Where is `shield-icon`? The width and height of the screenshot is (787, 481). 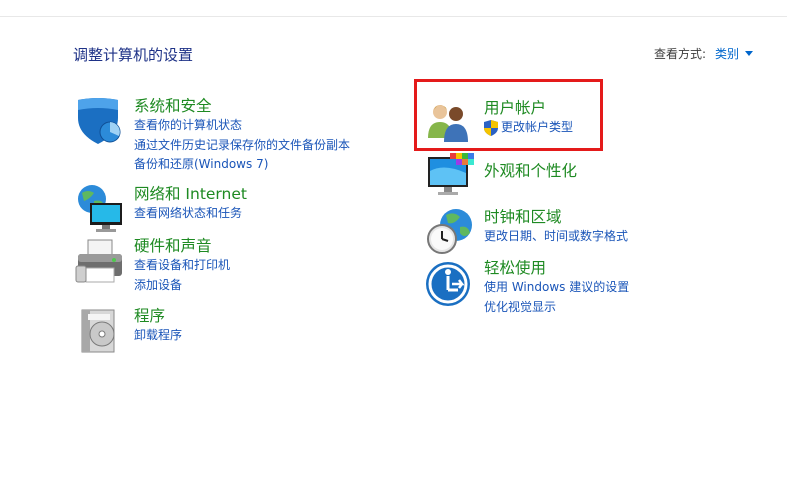 shield-icon is located at coordinates (100, 122).